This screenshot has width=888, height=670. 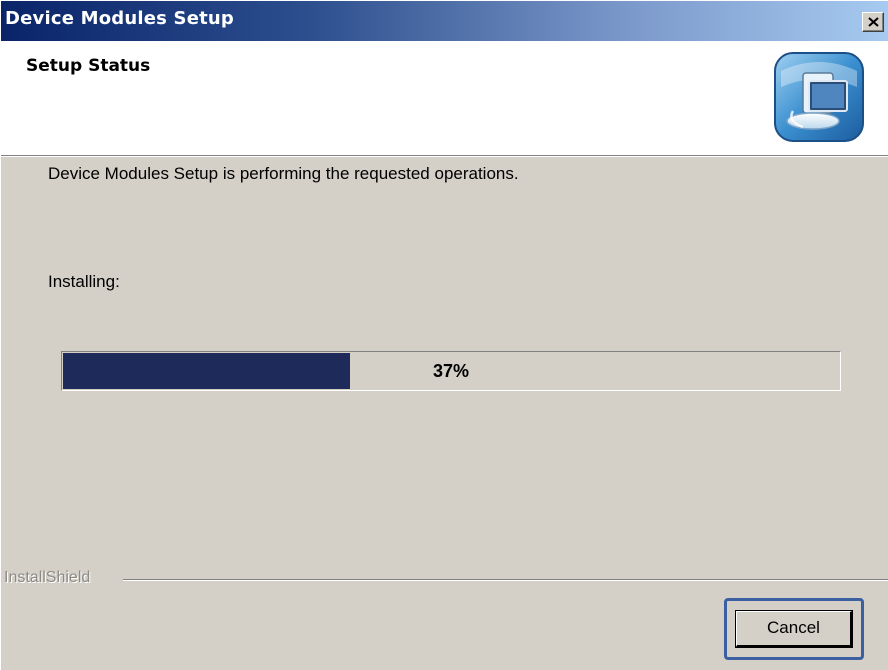 I want to click on close-icon, so click(x=873, y=22).